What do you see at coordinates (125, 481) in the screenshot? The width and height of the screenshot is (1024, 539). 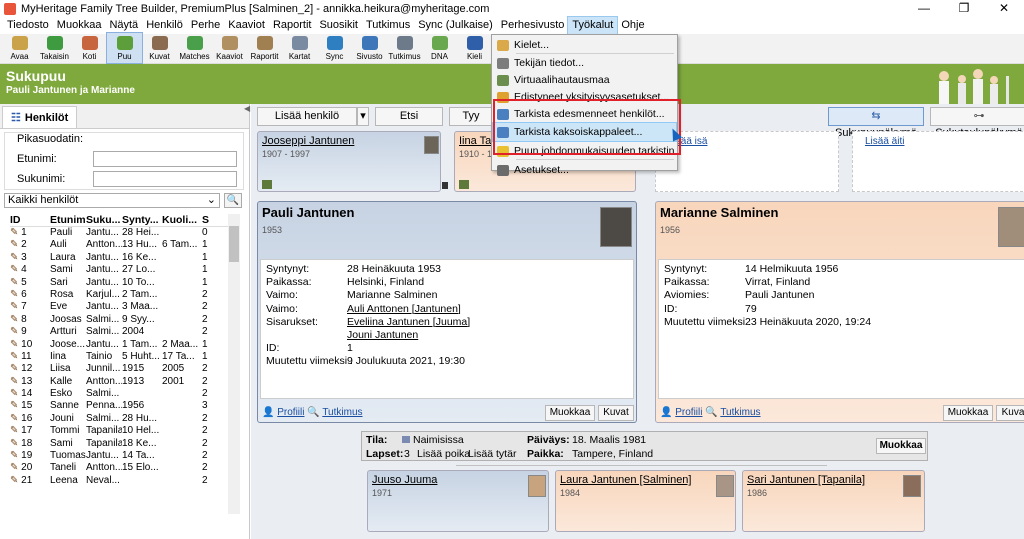 I see `table-row: ✎ 21 Leena Neval... 2` at bounding box center [125, 481].